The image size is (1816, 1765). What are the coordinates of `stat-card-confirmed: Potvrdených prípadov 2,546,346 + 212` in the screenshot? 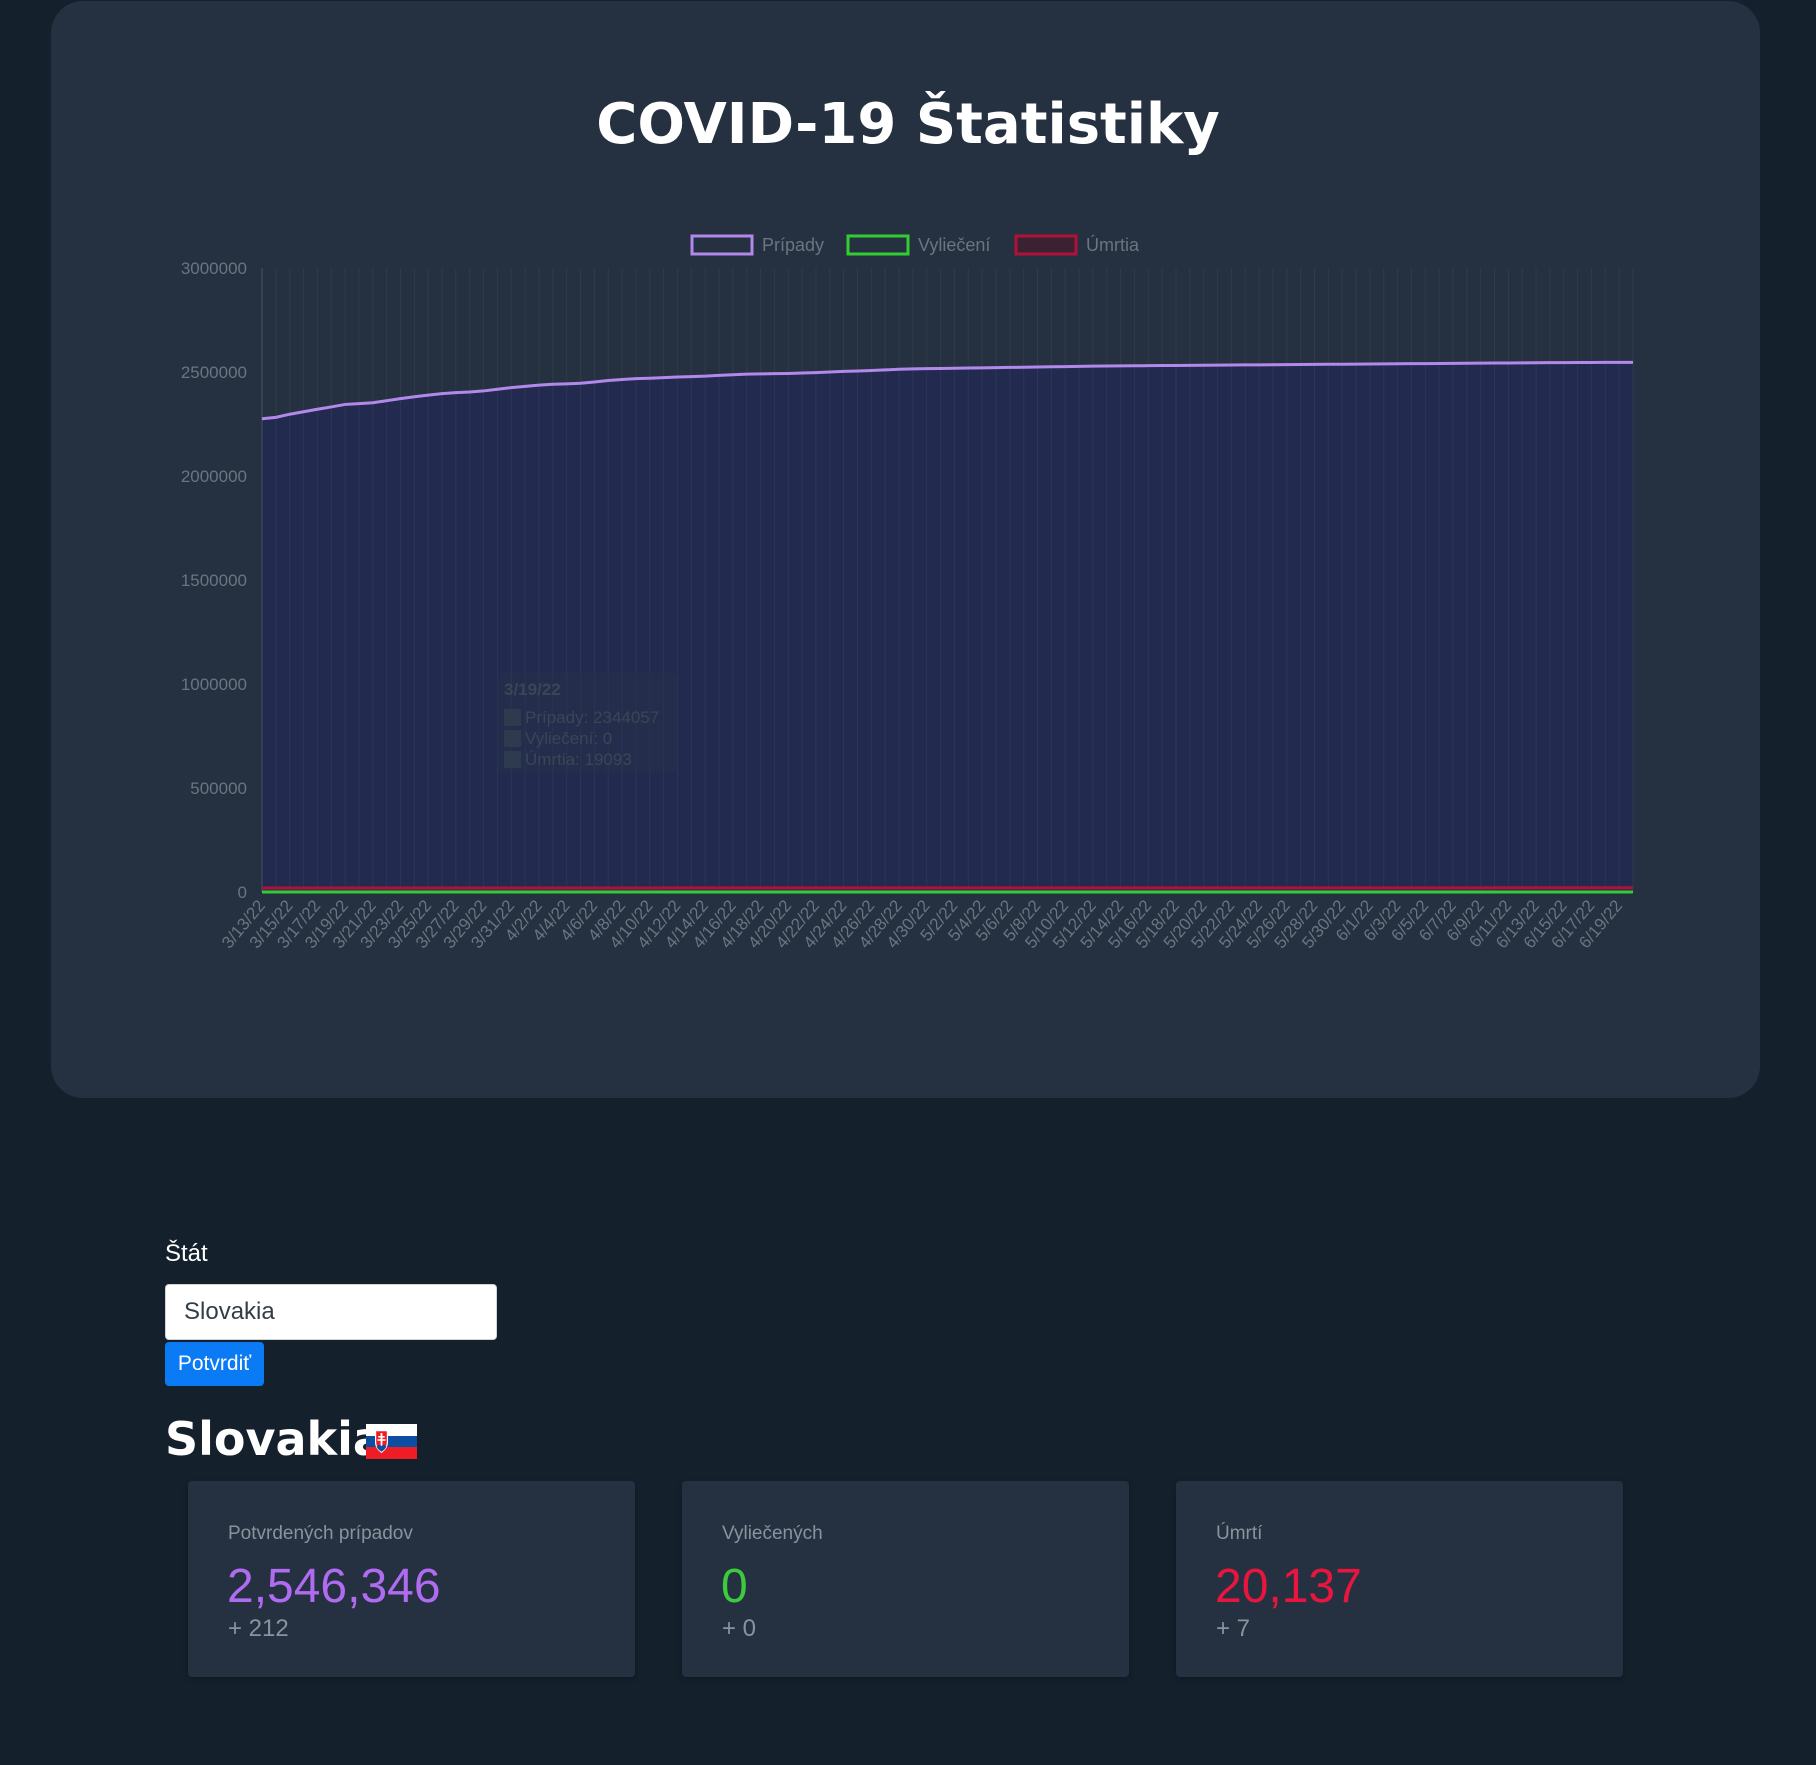 It's located at (411, 1579).